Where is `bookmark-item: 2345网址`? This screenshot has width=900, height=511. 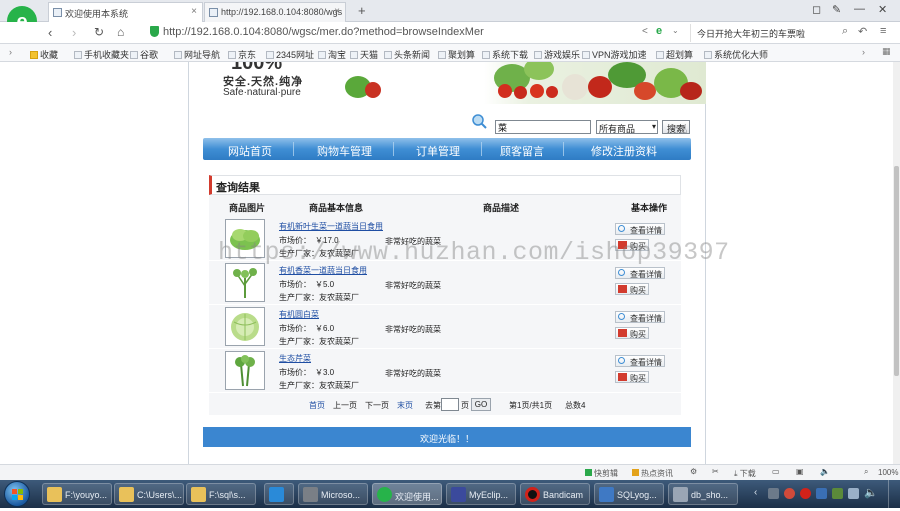
bookmark-item: 2345网址 is located at coordinates (290, 54).